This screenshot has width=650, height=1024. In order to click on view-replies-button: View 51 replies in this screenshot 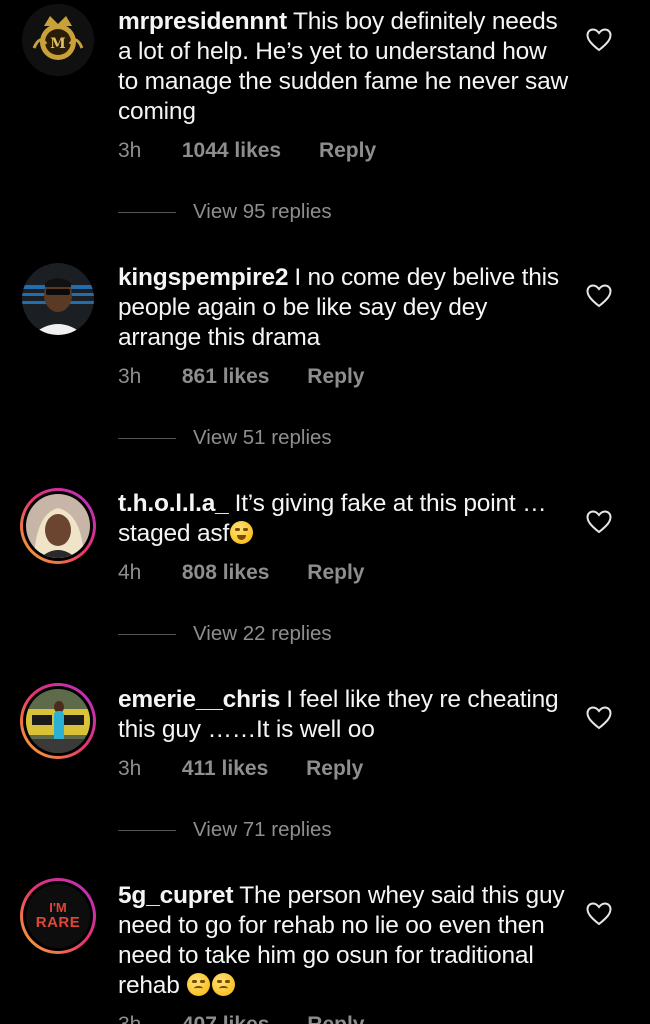, I will do `click(225, 438)`.